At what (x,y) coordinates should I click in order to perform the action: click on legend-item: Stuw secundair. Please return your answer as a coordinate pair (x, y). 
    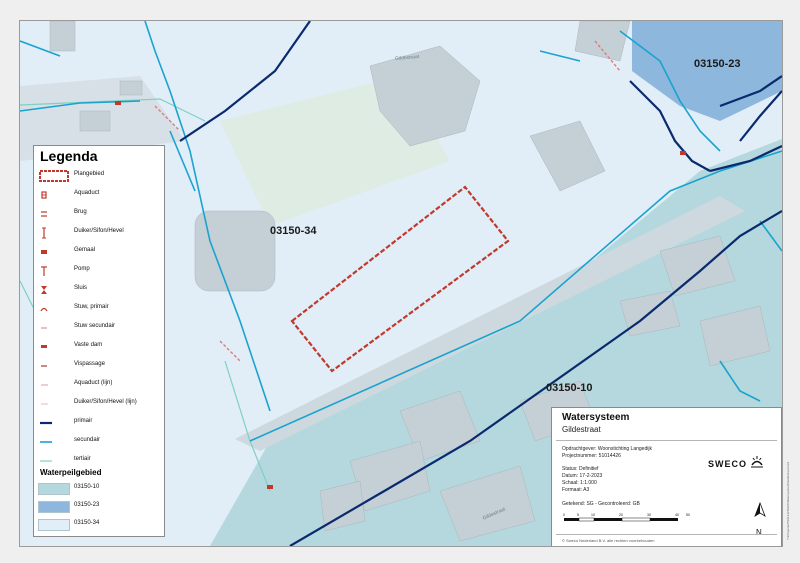
    Looking at the image, I should click on (99, 328).